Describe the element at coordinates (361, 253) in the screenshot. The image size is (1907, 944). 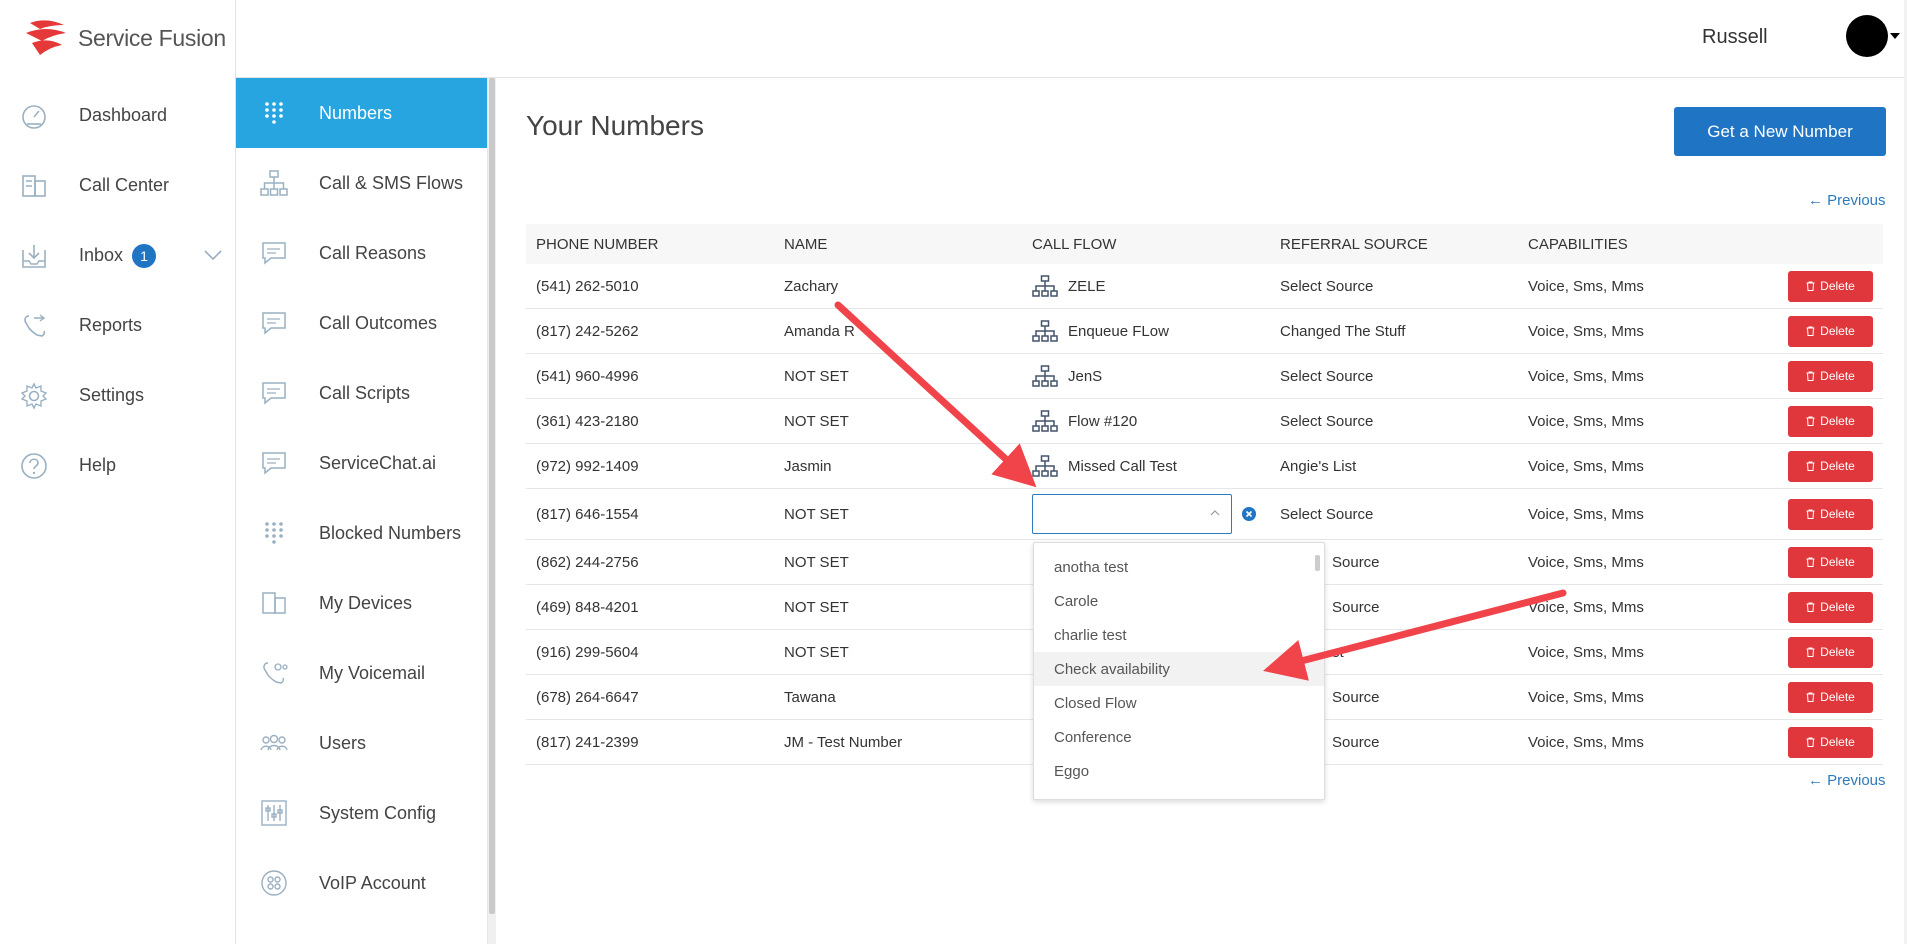
I see `subnav-item-call-reasons: Call Reasons` at that location.